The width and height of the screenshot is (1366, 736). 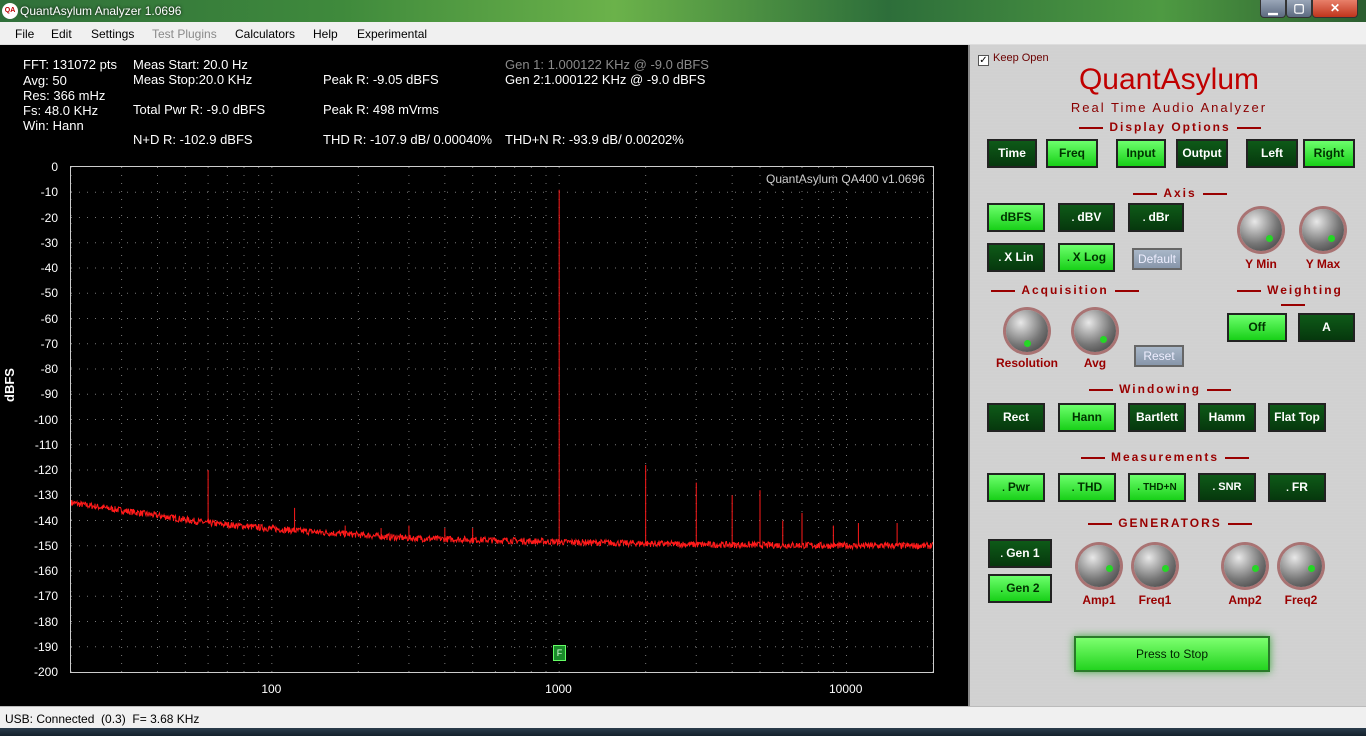 What do you see at coordinates (325, 34) in the screenshot?
I see `menu-help: Help` at bounding box center [325, 34].